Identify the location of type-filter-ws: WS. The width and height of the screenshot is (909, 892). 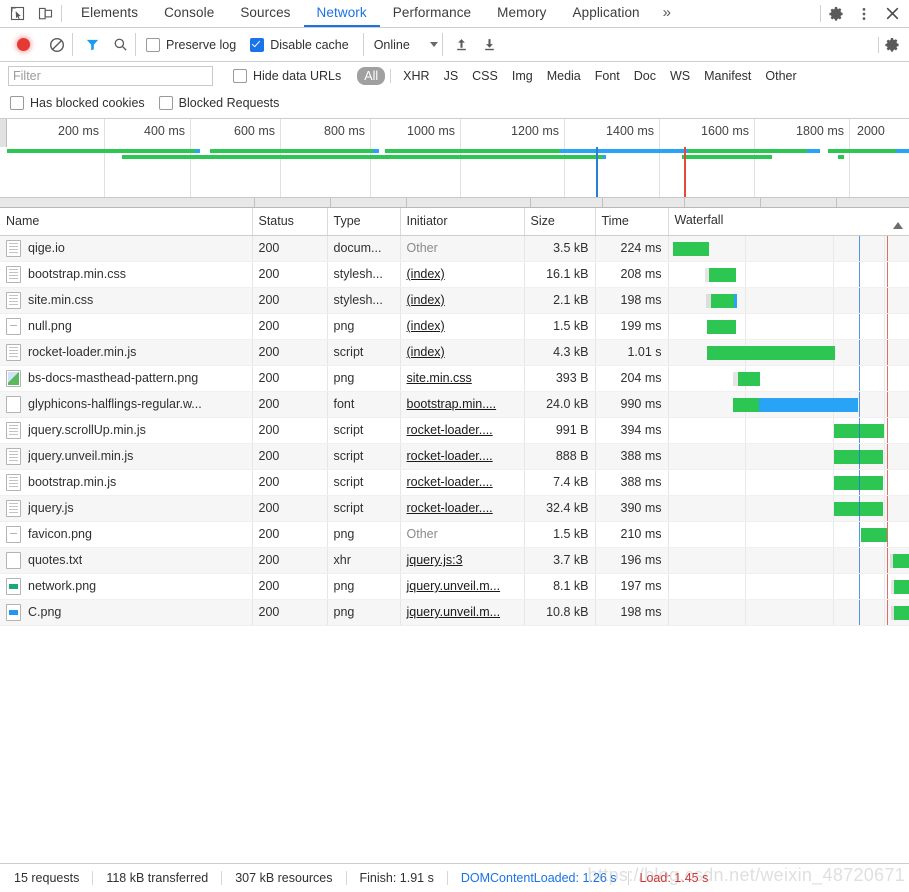
(680, 76).